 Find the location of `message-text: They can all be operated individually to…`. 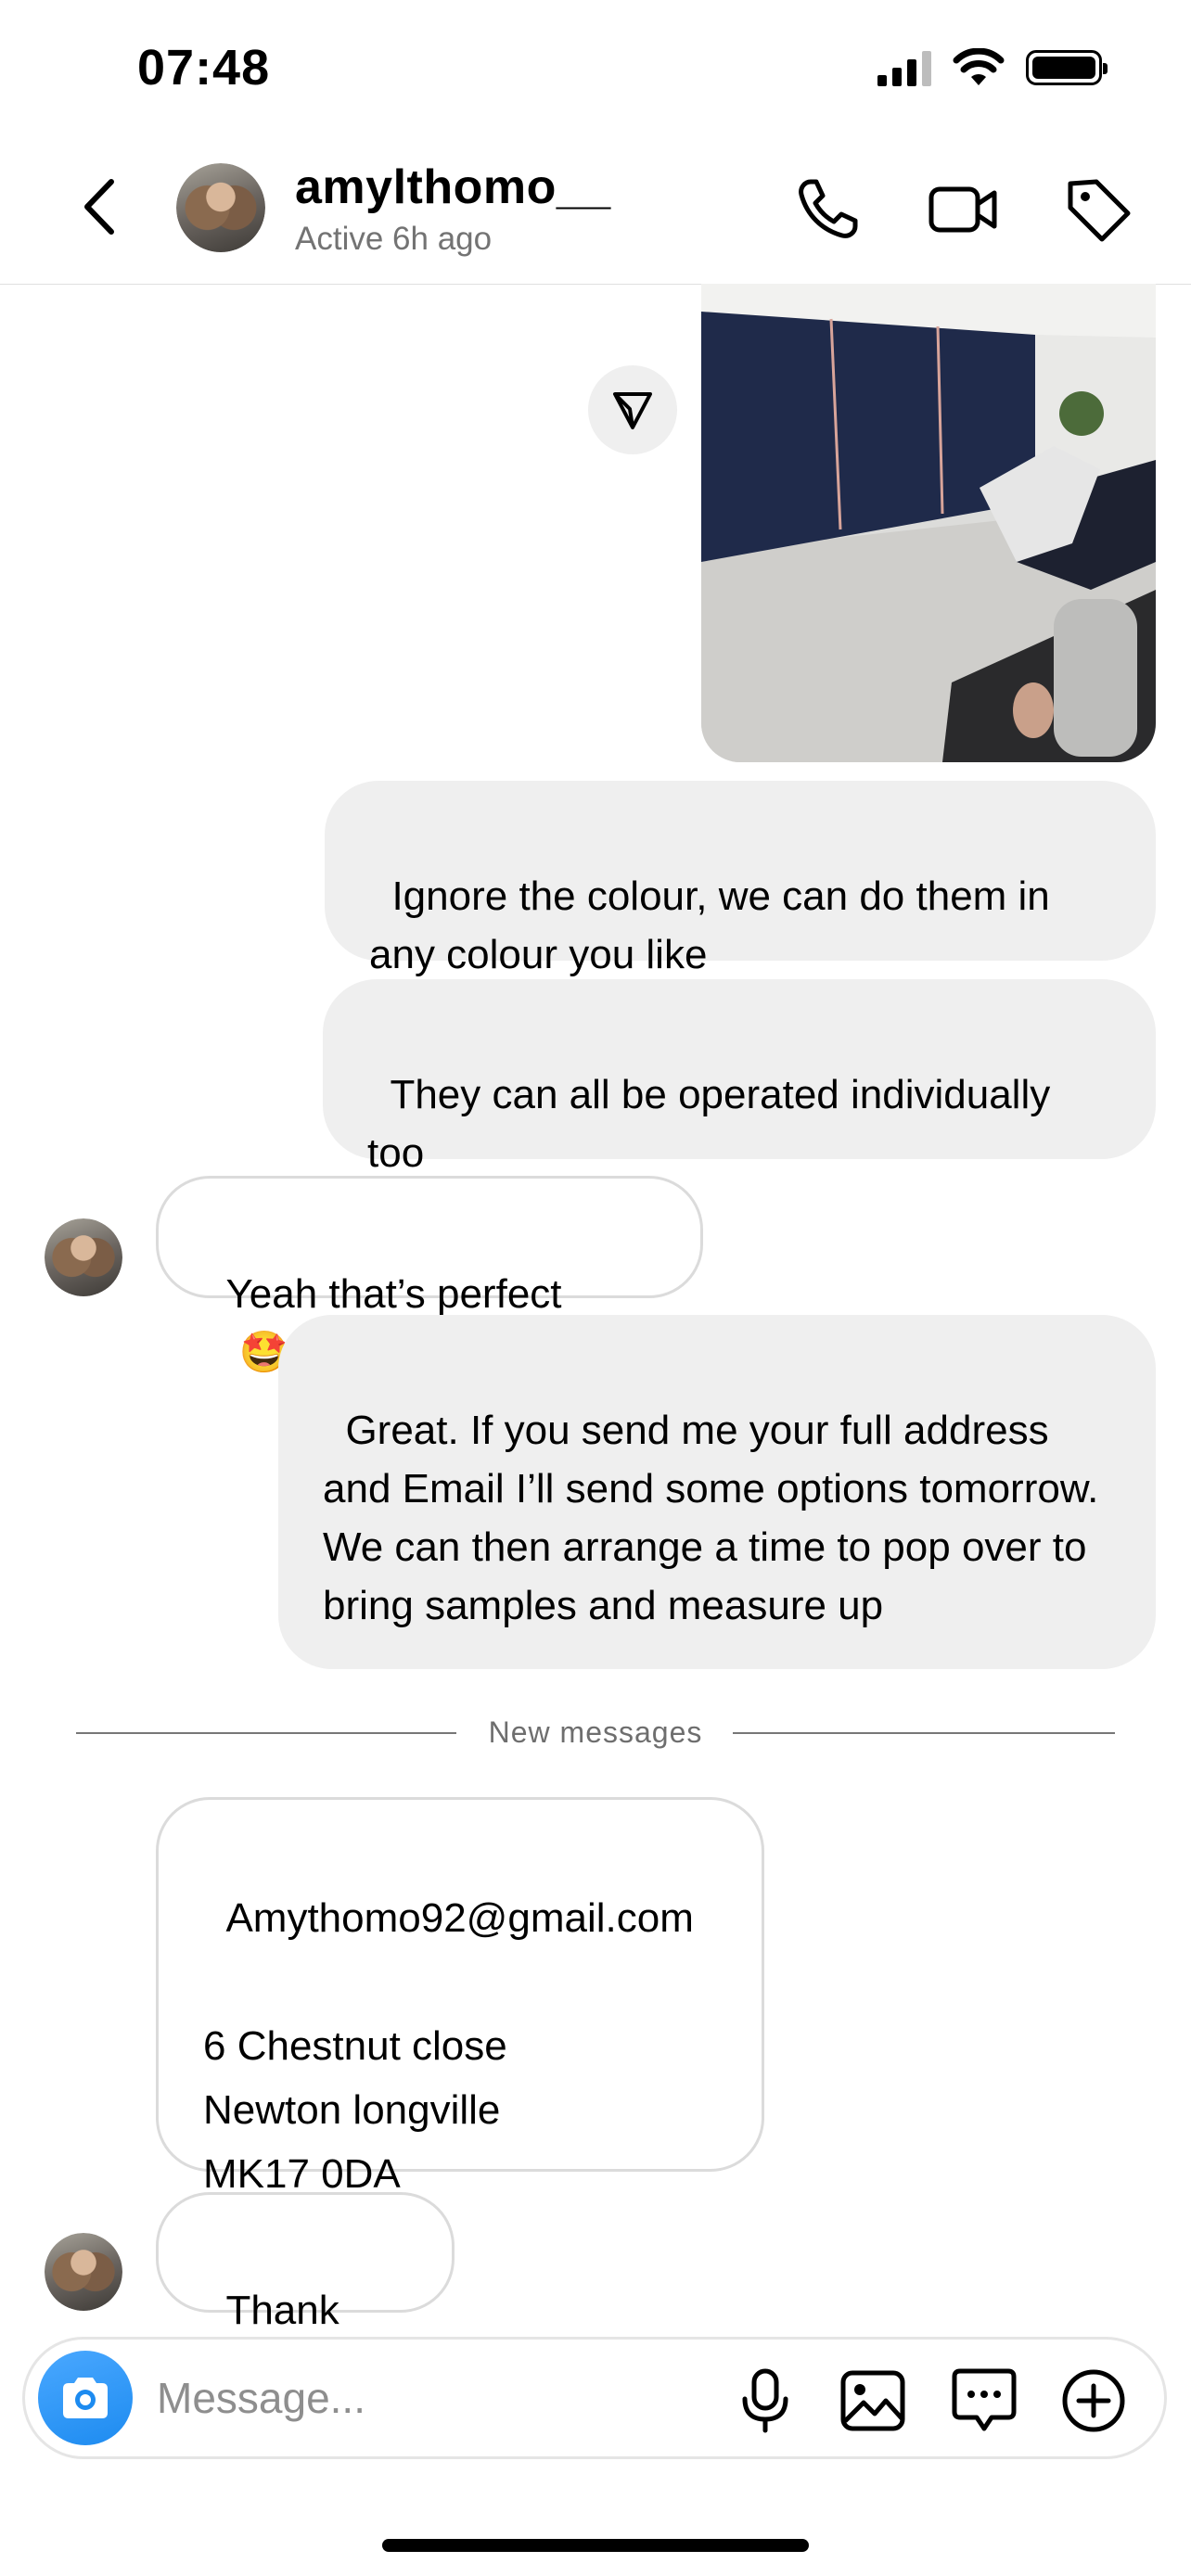

message-text: They can all be operated individually to… is located at coordinates (714, 1124).